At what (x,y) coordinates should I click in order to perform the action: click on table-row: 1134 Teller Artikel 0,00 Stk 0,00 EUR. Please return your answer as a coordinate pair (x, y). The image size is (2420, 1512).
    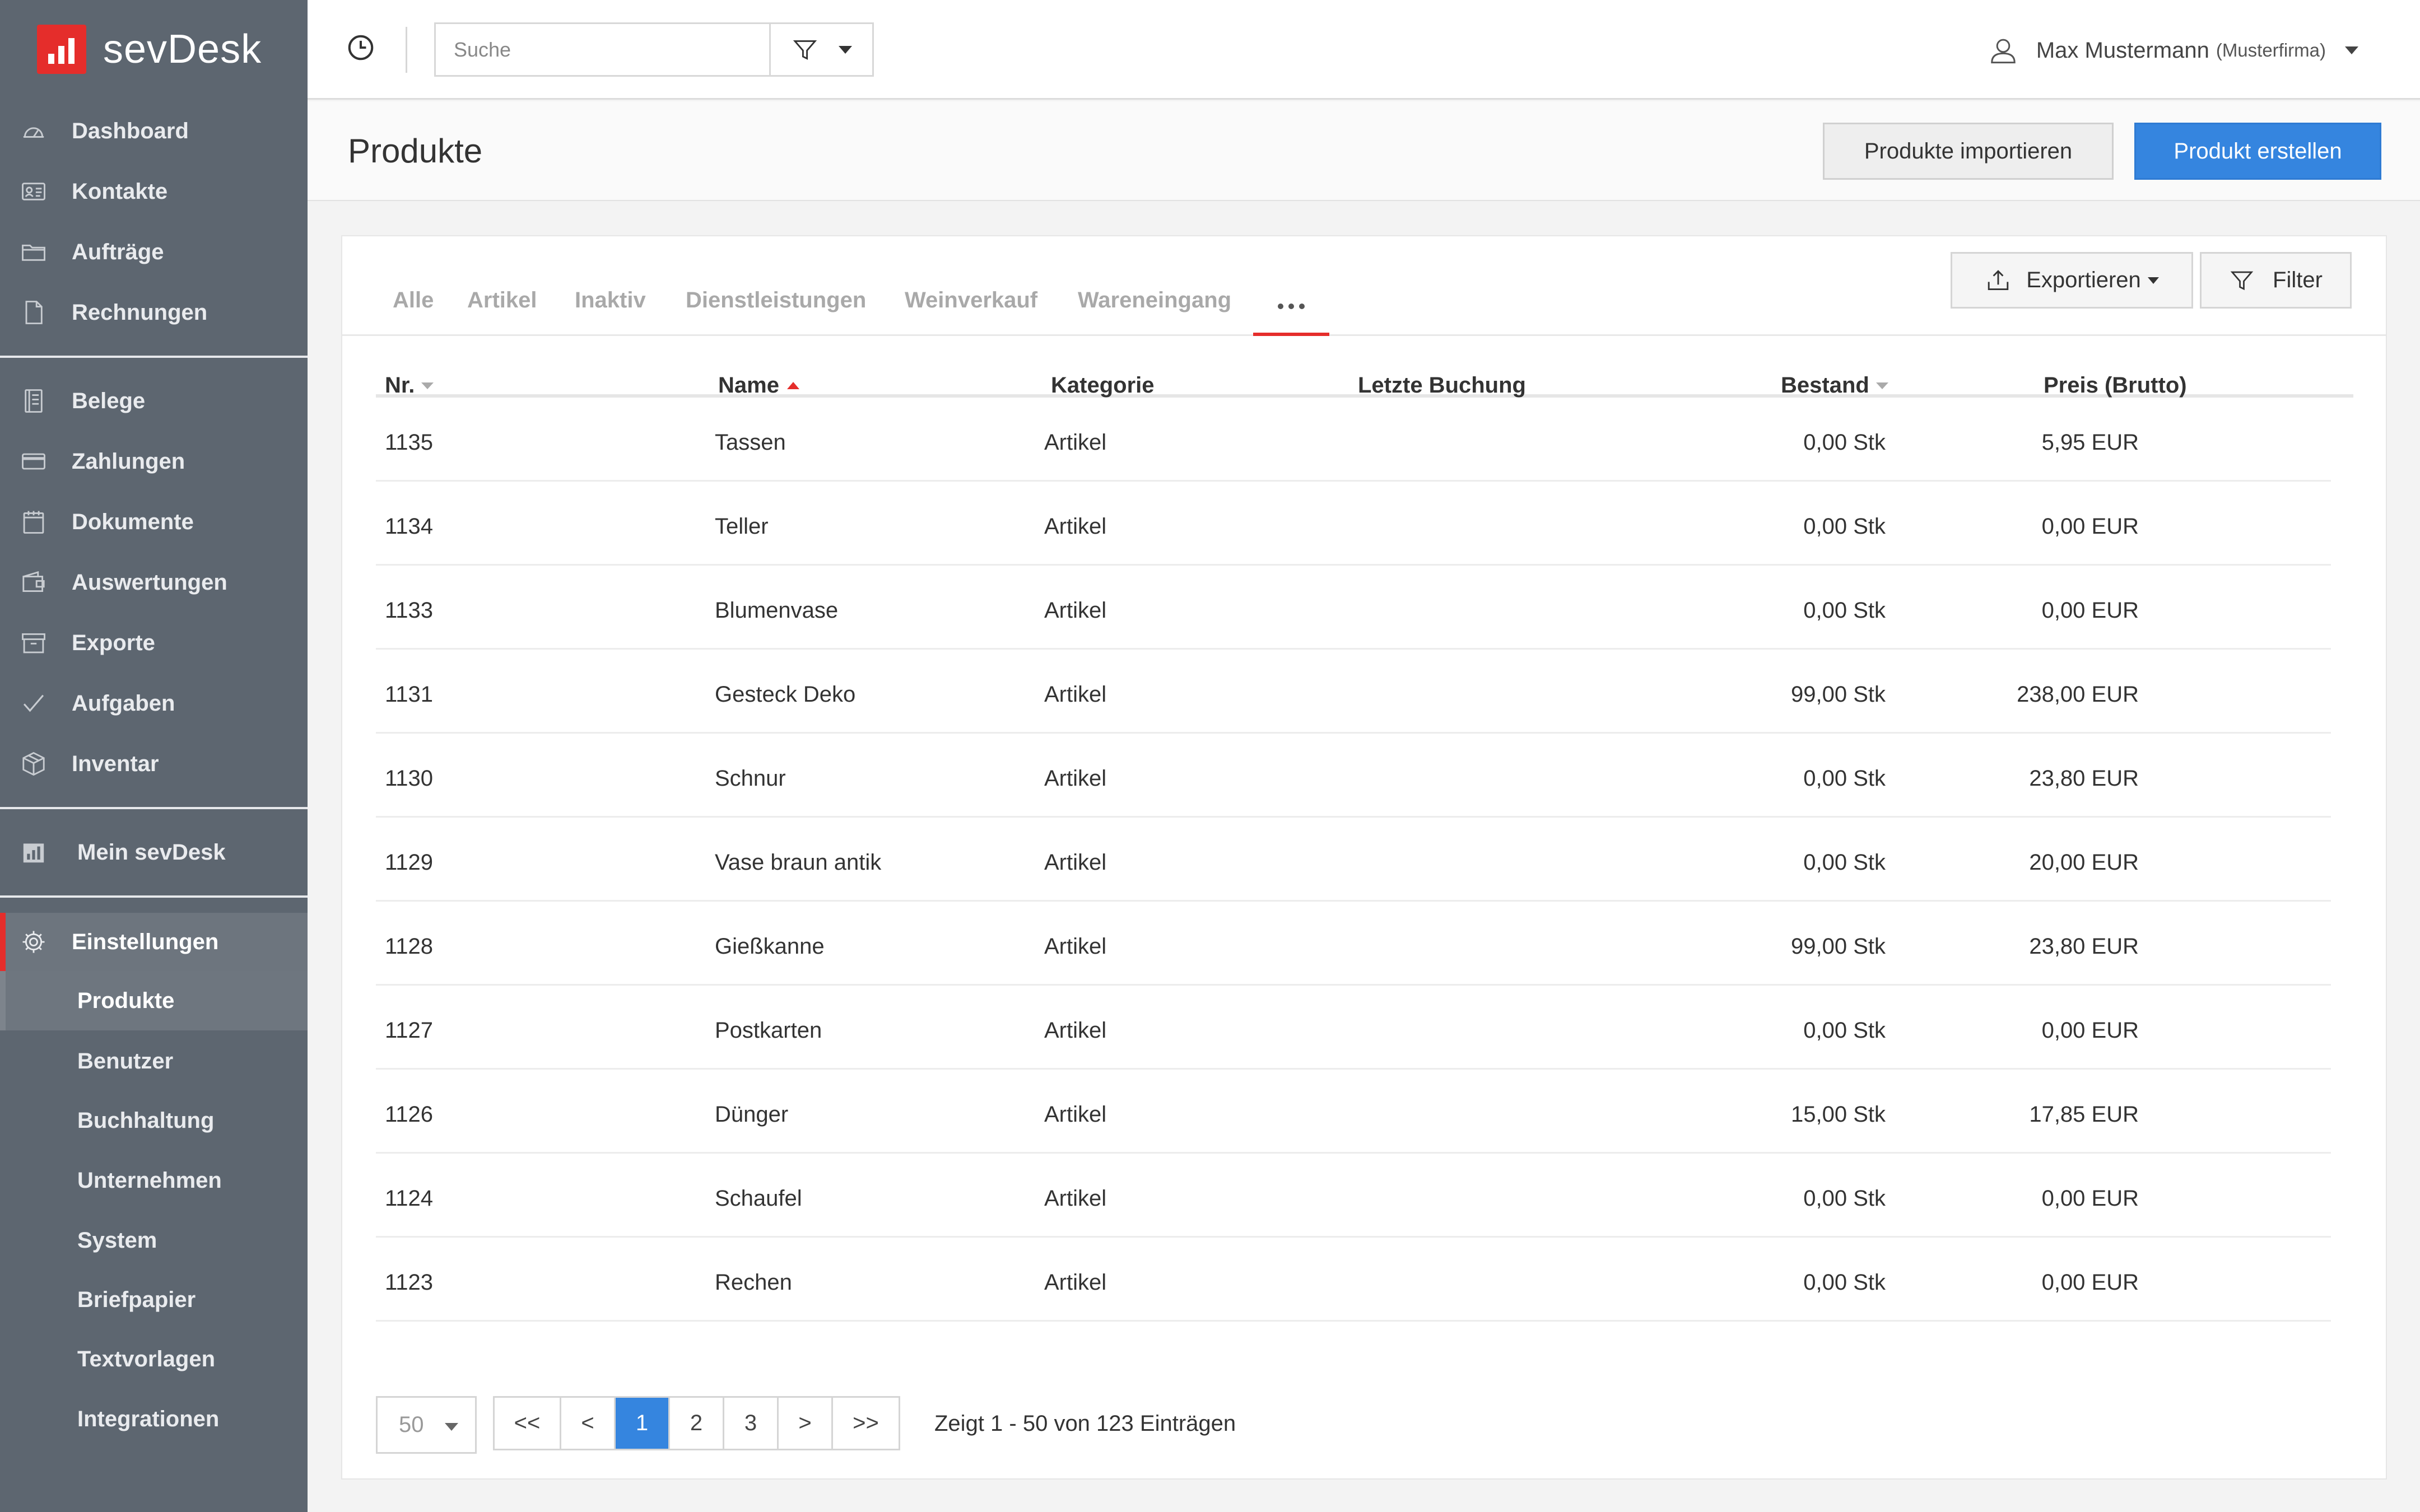
    Looking at the image, I should click on (1353, 524).